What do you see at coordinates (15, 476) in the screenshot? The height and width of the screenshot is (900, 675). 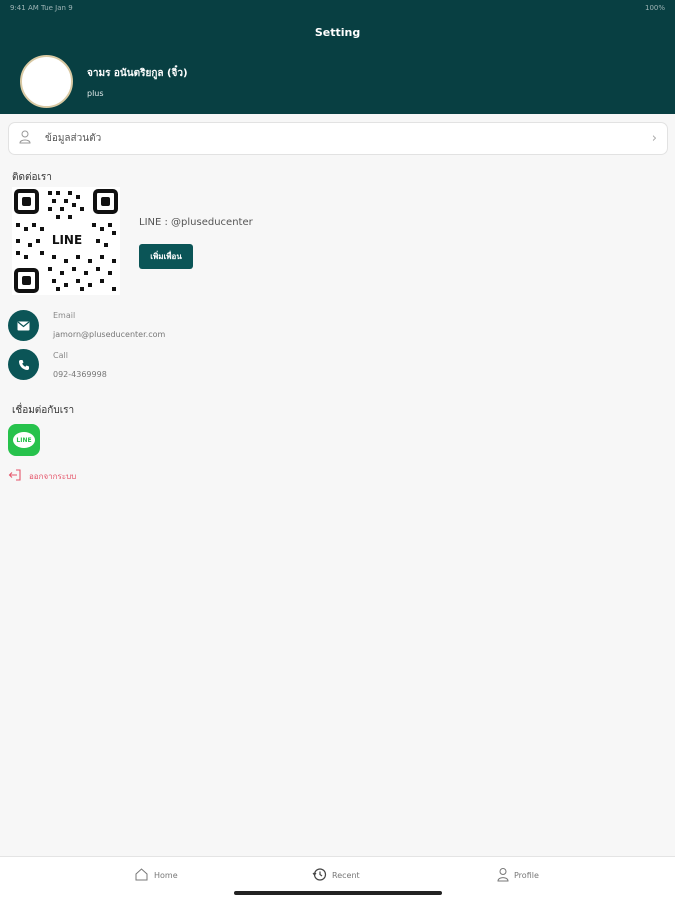 I see `logout-icon` at bounding box center [15, 476].